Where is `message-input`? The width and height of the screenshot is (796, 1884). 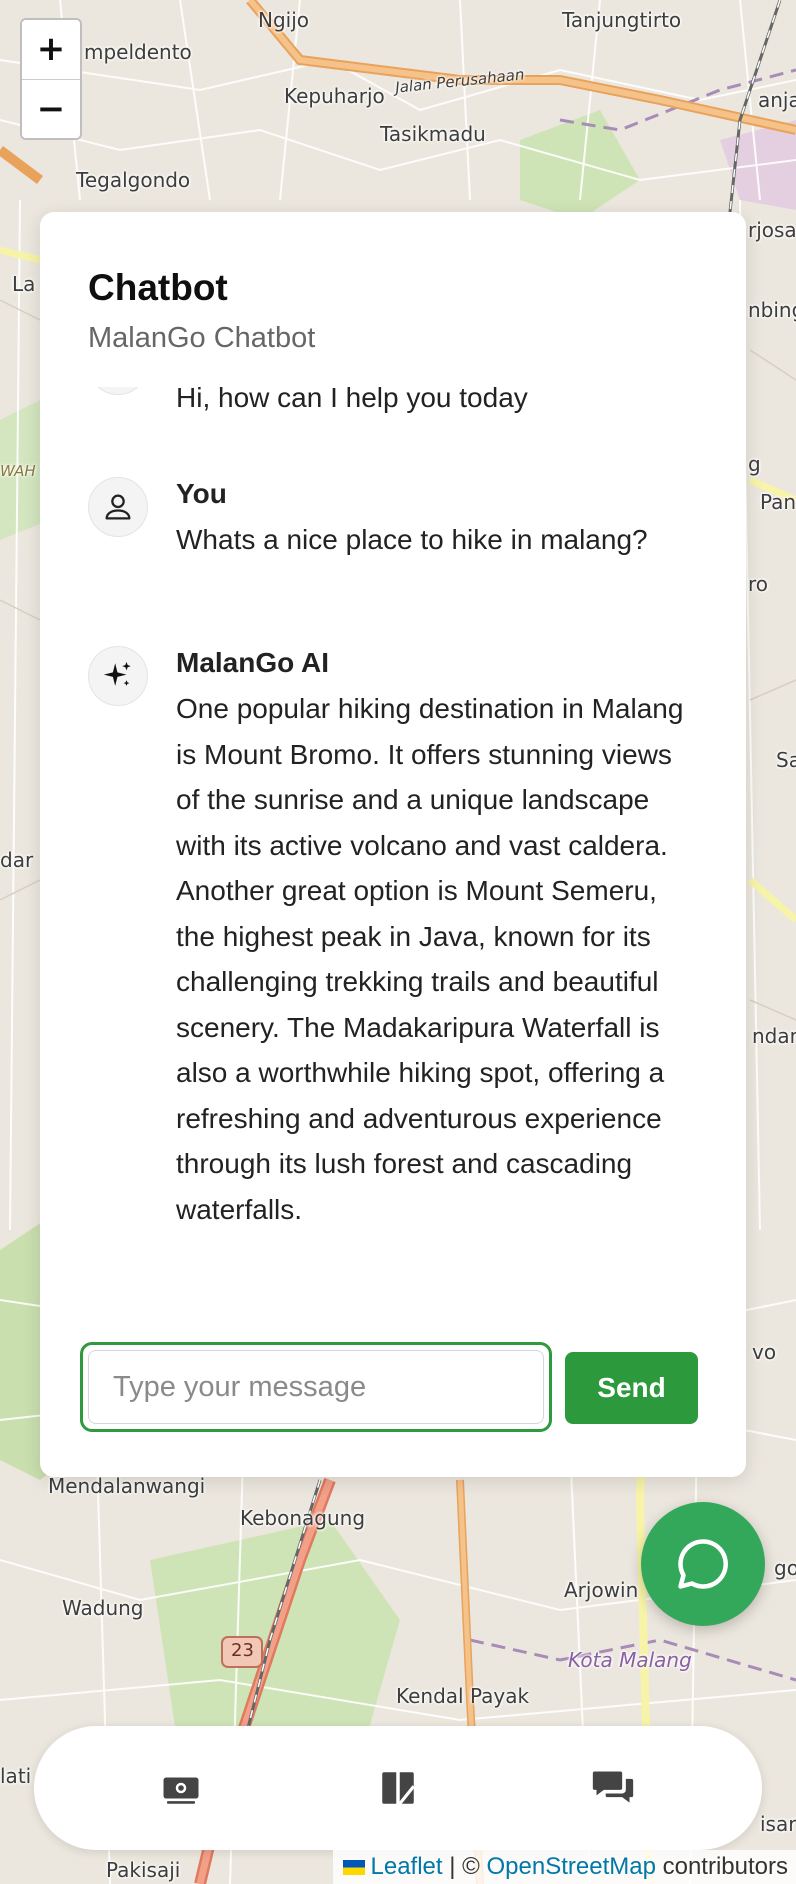
message-input is located at coordinates (316, 1387).